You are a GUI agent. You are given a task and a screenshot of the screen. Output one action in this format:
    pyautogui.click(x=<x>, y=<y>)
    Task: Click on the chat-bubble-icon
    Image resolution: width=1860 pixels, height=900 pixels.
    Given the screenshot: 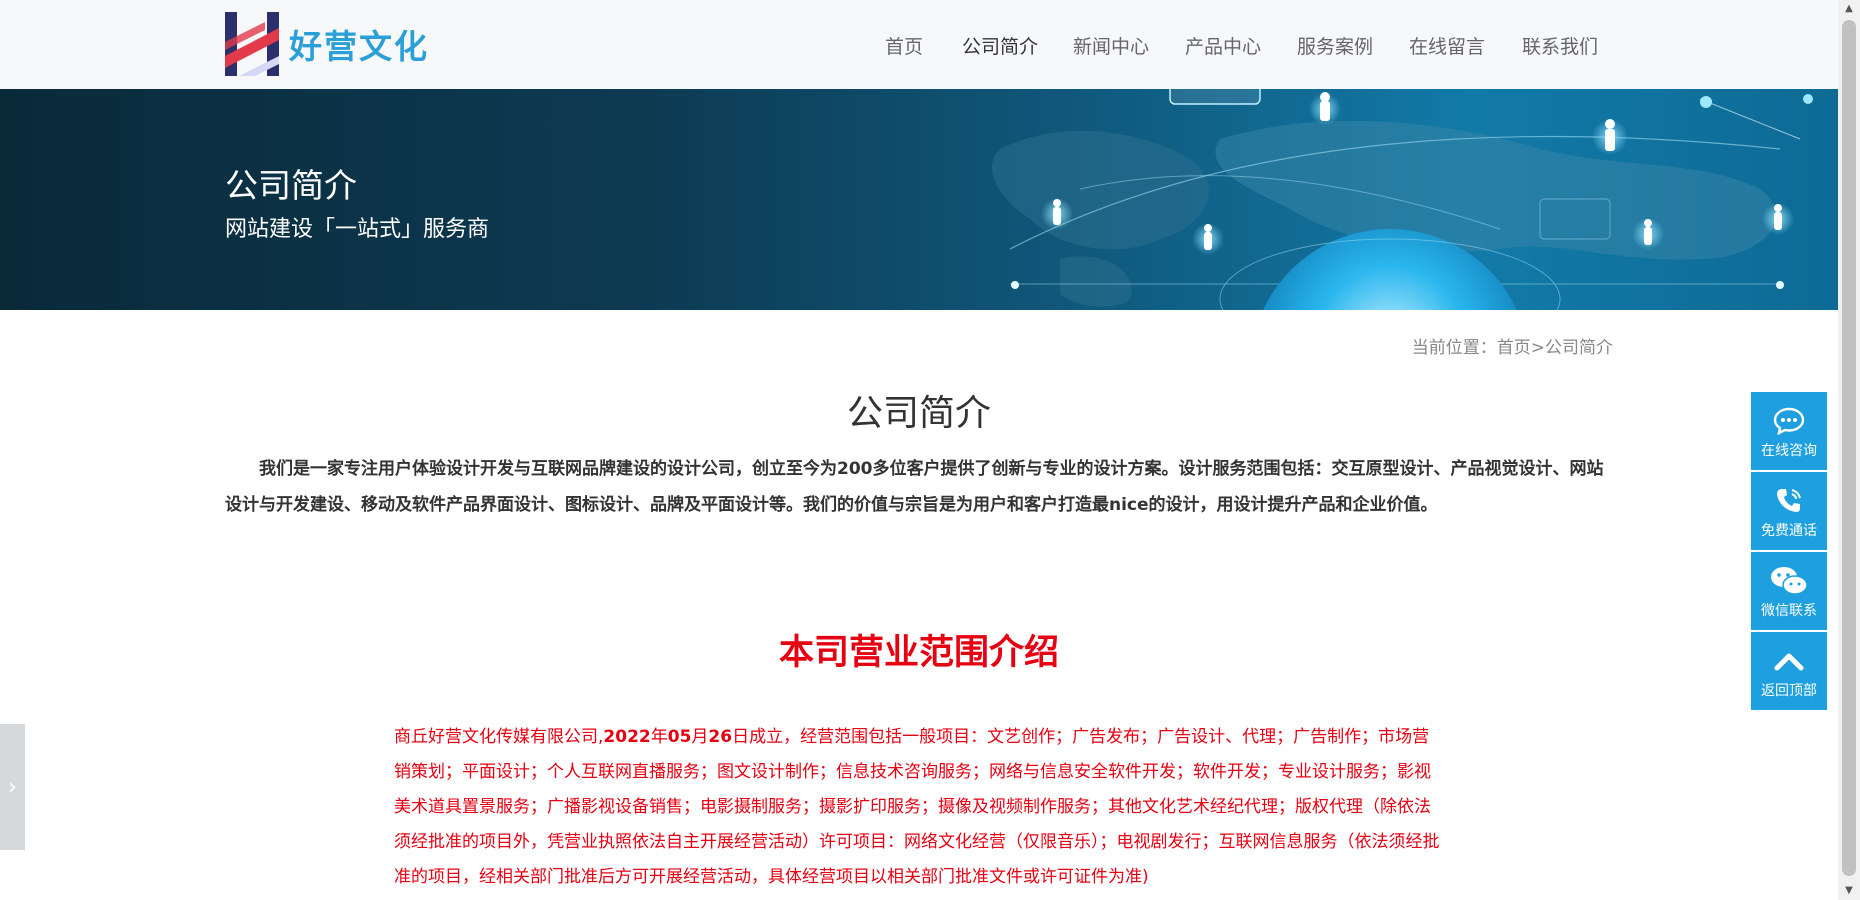 What is the action you would take?
    pyautogui.click(x=1789, y=421)
    